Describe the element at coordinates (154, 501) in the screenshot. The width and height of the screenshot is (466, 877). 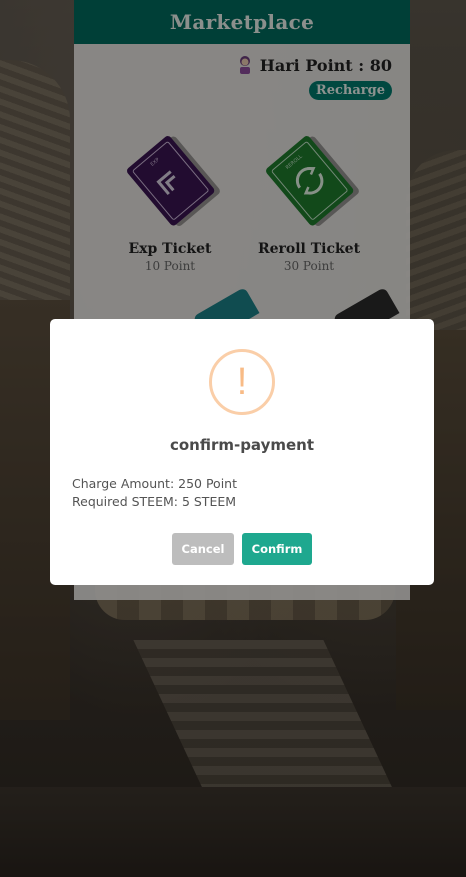
I see `required-steem-text: Required STEEM: 5 STEEM` at that location.